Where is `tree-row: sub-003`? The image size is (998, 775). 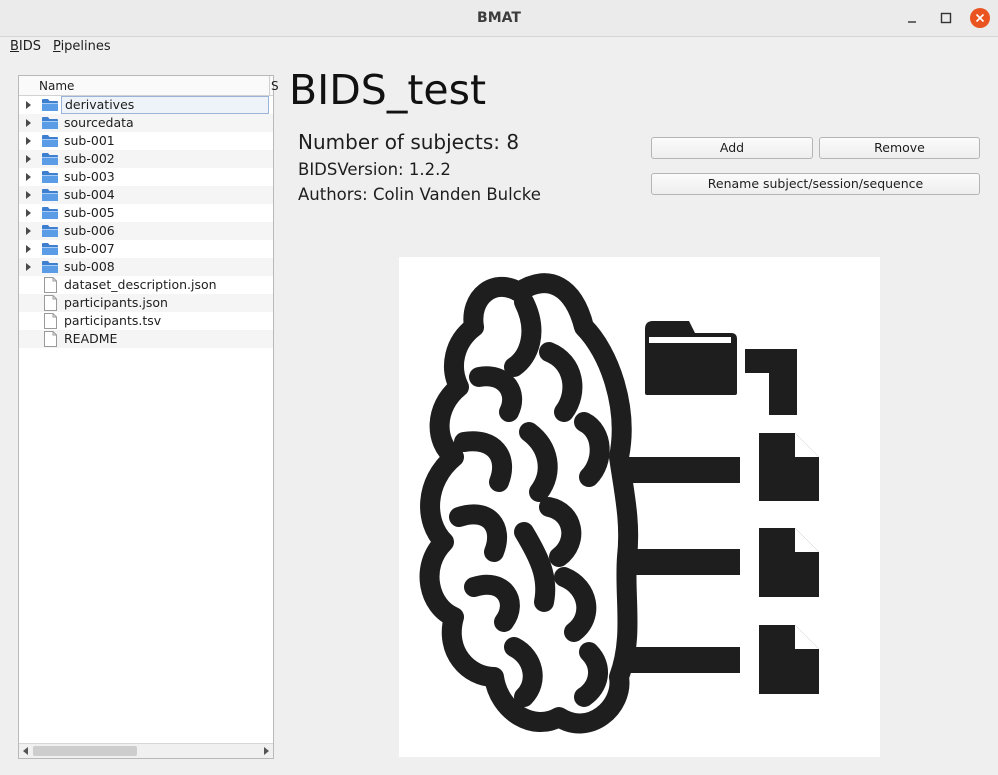 tree-row: sub-003 is located at coordinates (146, 177).